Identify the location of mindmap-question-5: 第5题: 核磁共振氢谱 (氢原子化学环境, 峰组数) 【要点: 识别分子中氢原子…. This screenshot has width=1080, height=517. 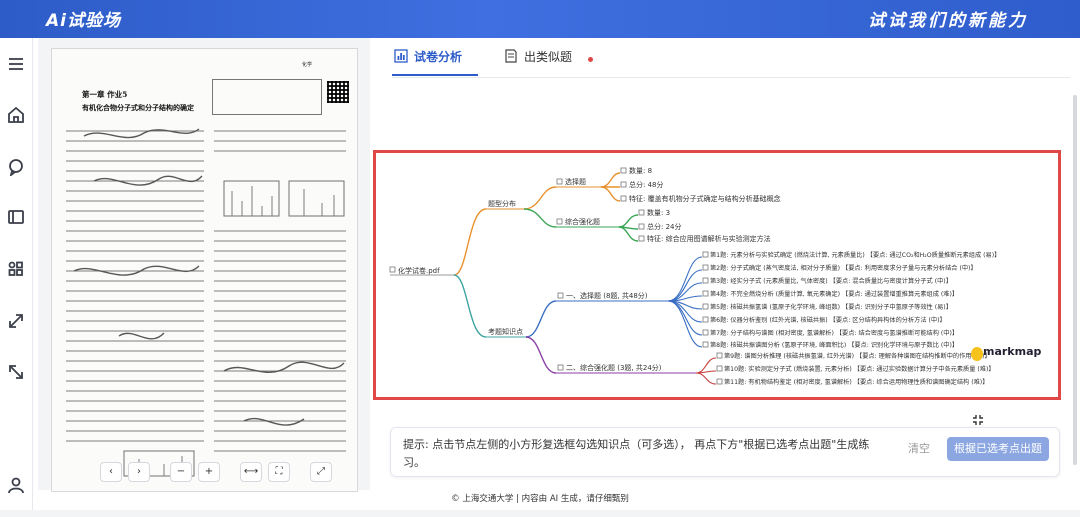
(827, 307).